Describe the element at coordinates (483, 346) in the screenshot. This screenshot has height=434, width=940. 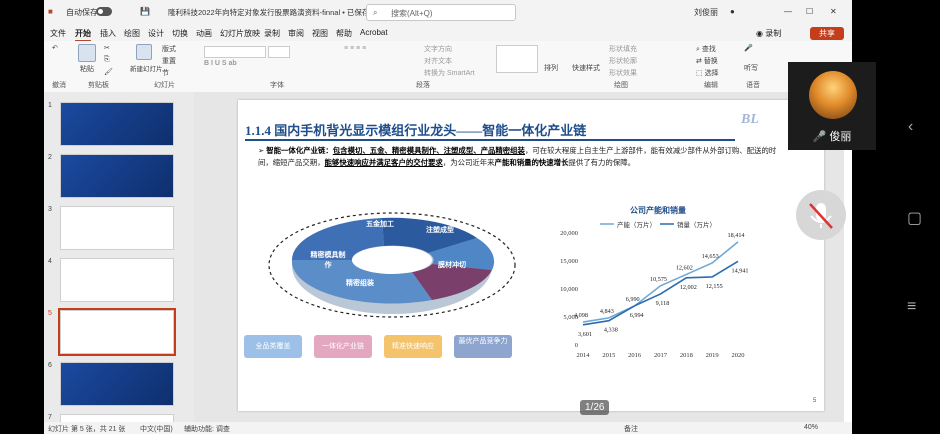
I see `pill-competitiveness: 最优产品竞争力` at that location.